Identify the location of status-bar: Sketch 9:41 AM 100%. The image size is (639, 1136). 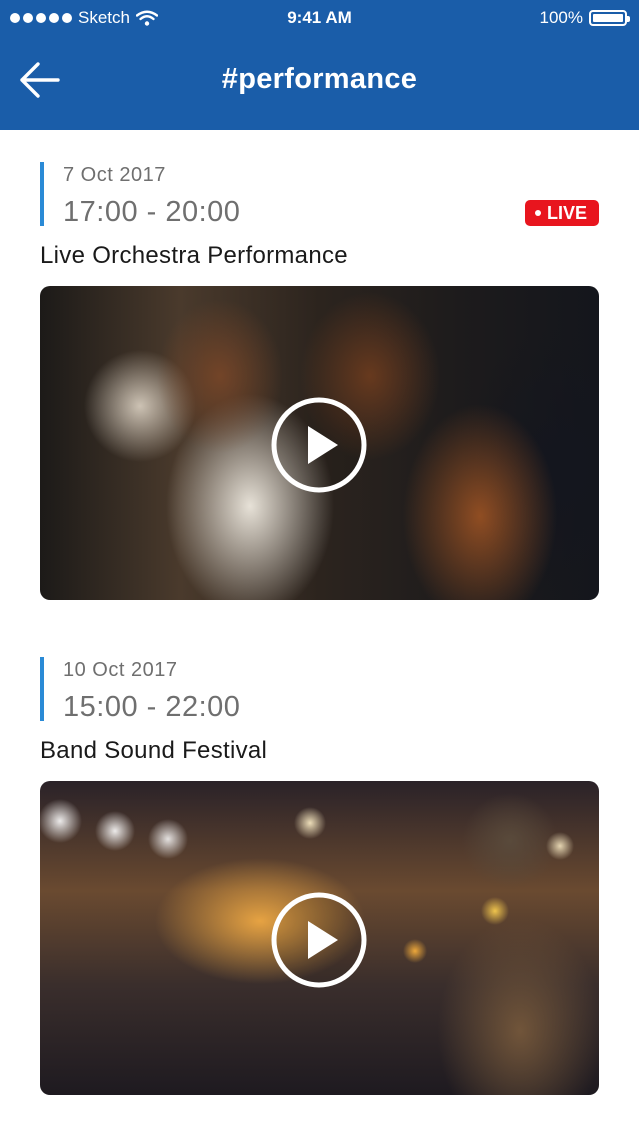
(319, 19).